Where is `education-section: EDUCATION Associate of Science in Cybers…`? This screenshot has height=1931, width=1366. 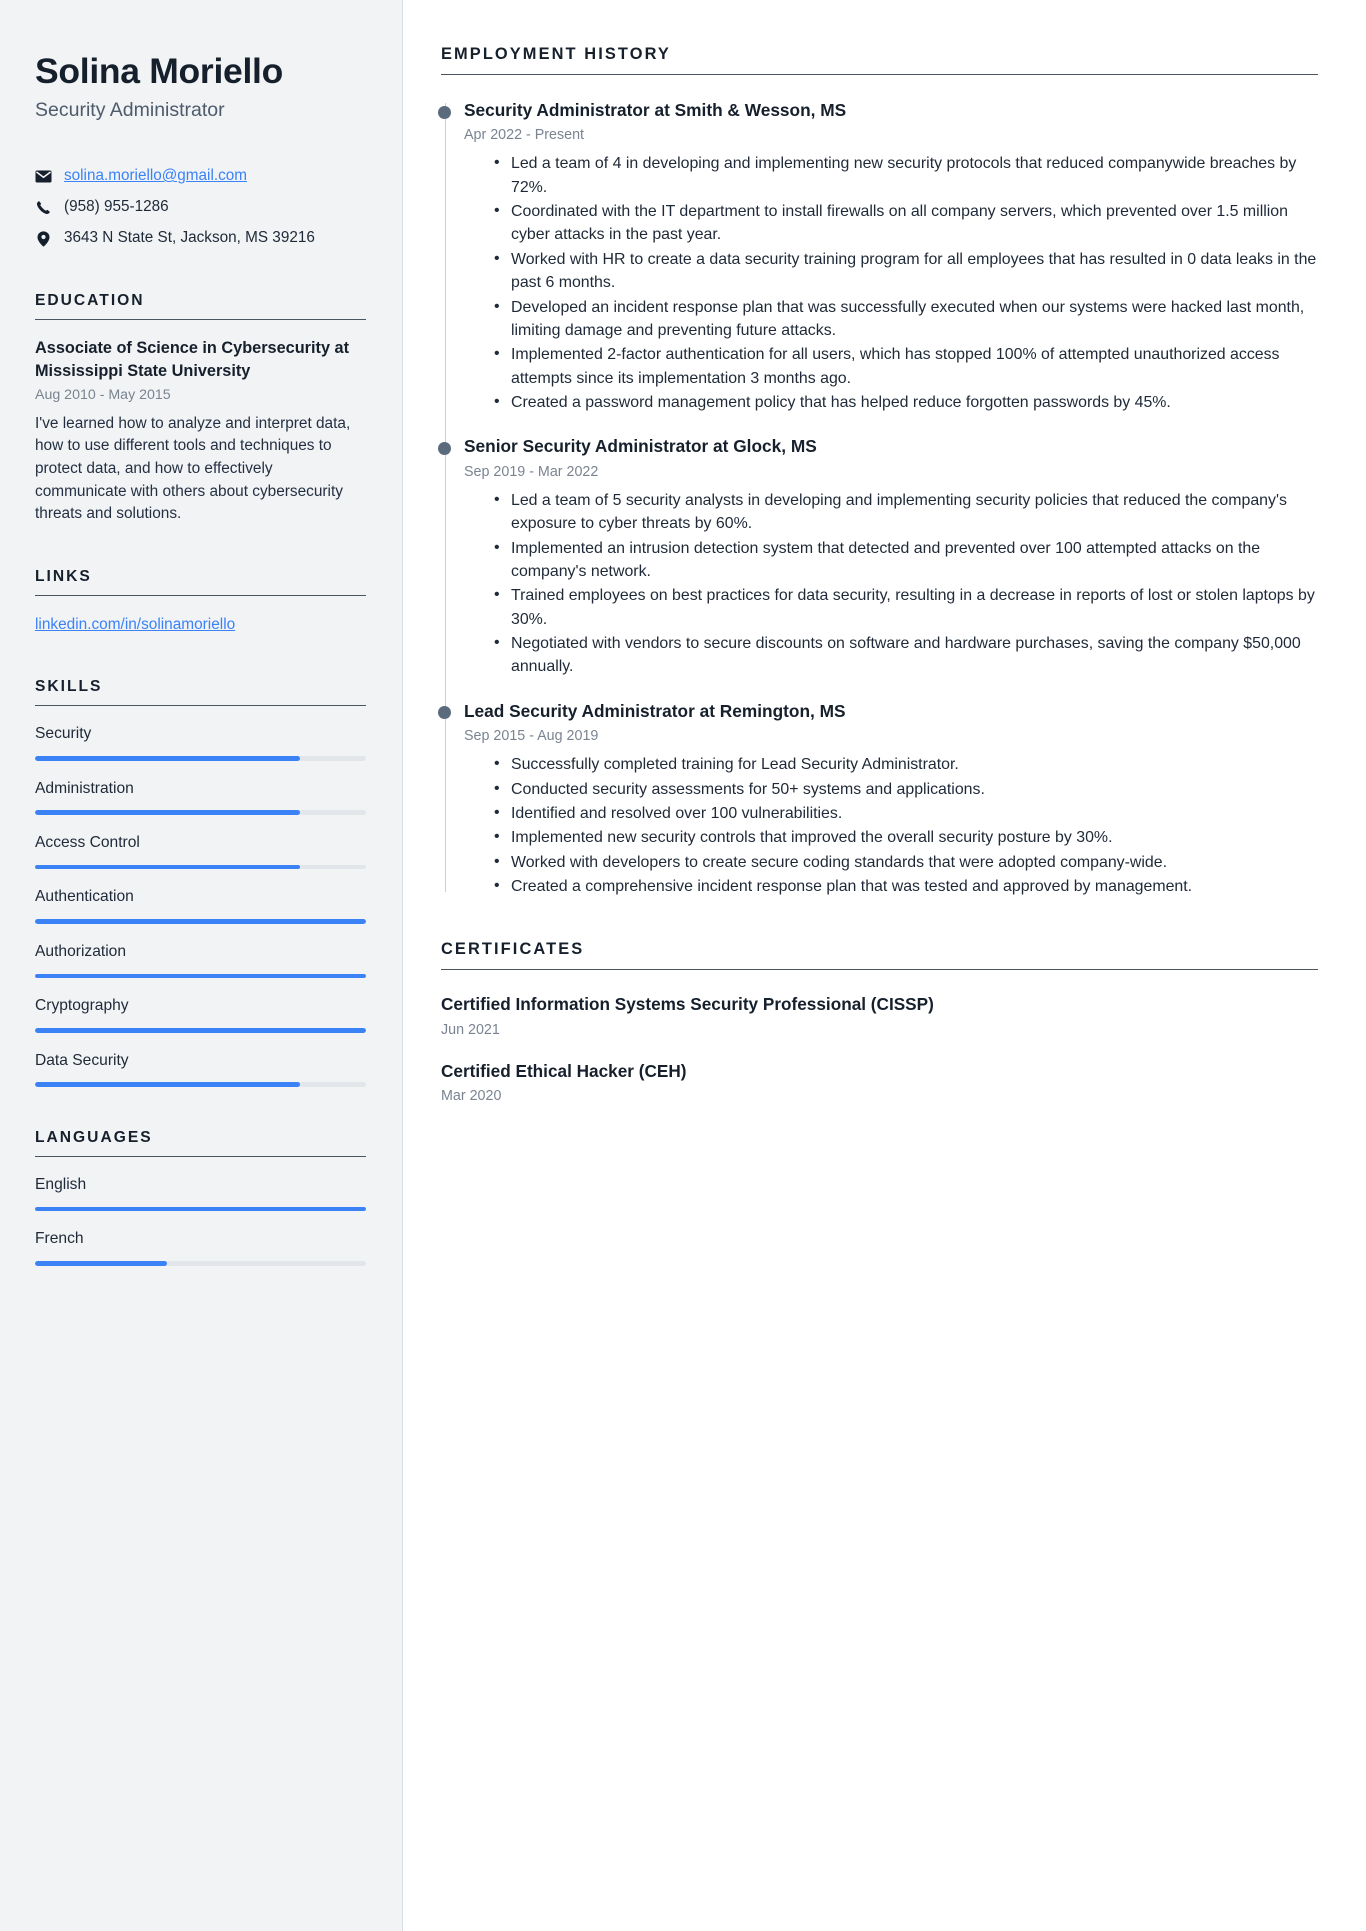
education-section: EDUCATION Associate of Science in Cybers… is located at coordinates (200, 409).